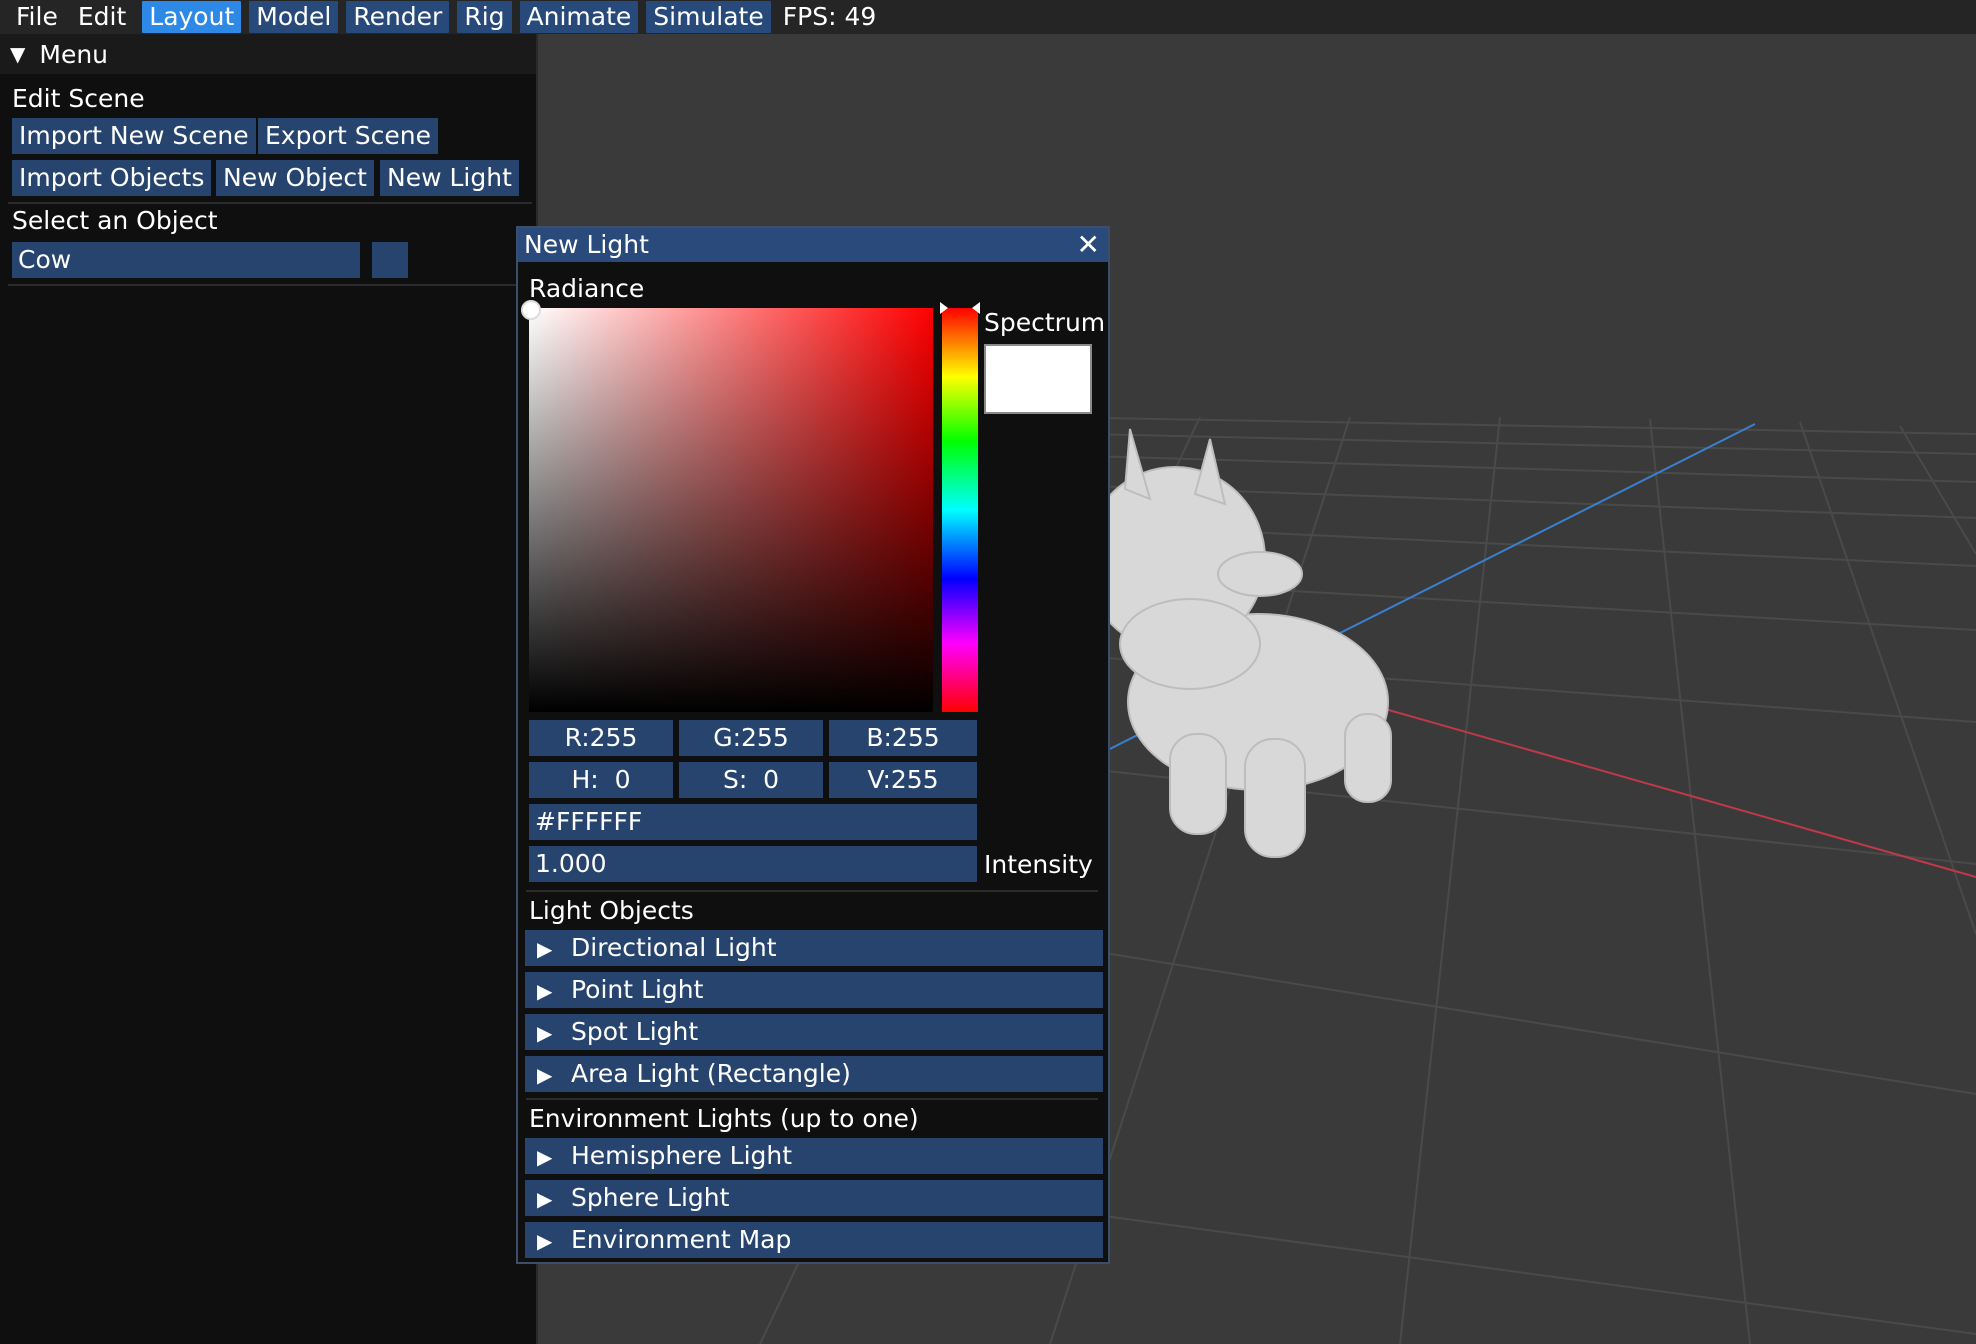  What do you see at coordinates (268, 54) in the screenshot?
I see `menu-panel-header: ▼ Menu` at bounding box center [268, 54].